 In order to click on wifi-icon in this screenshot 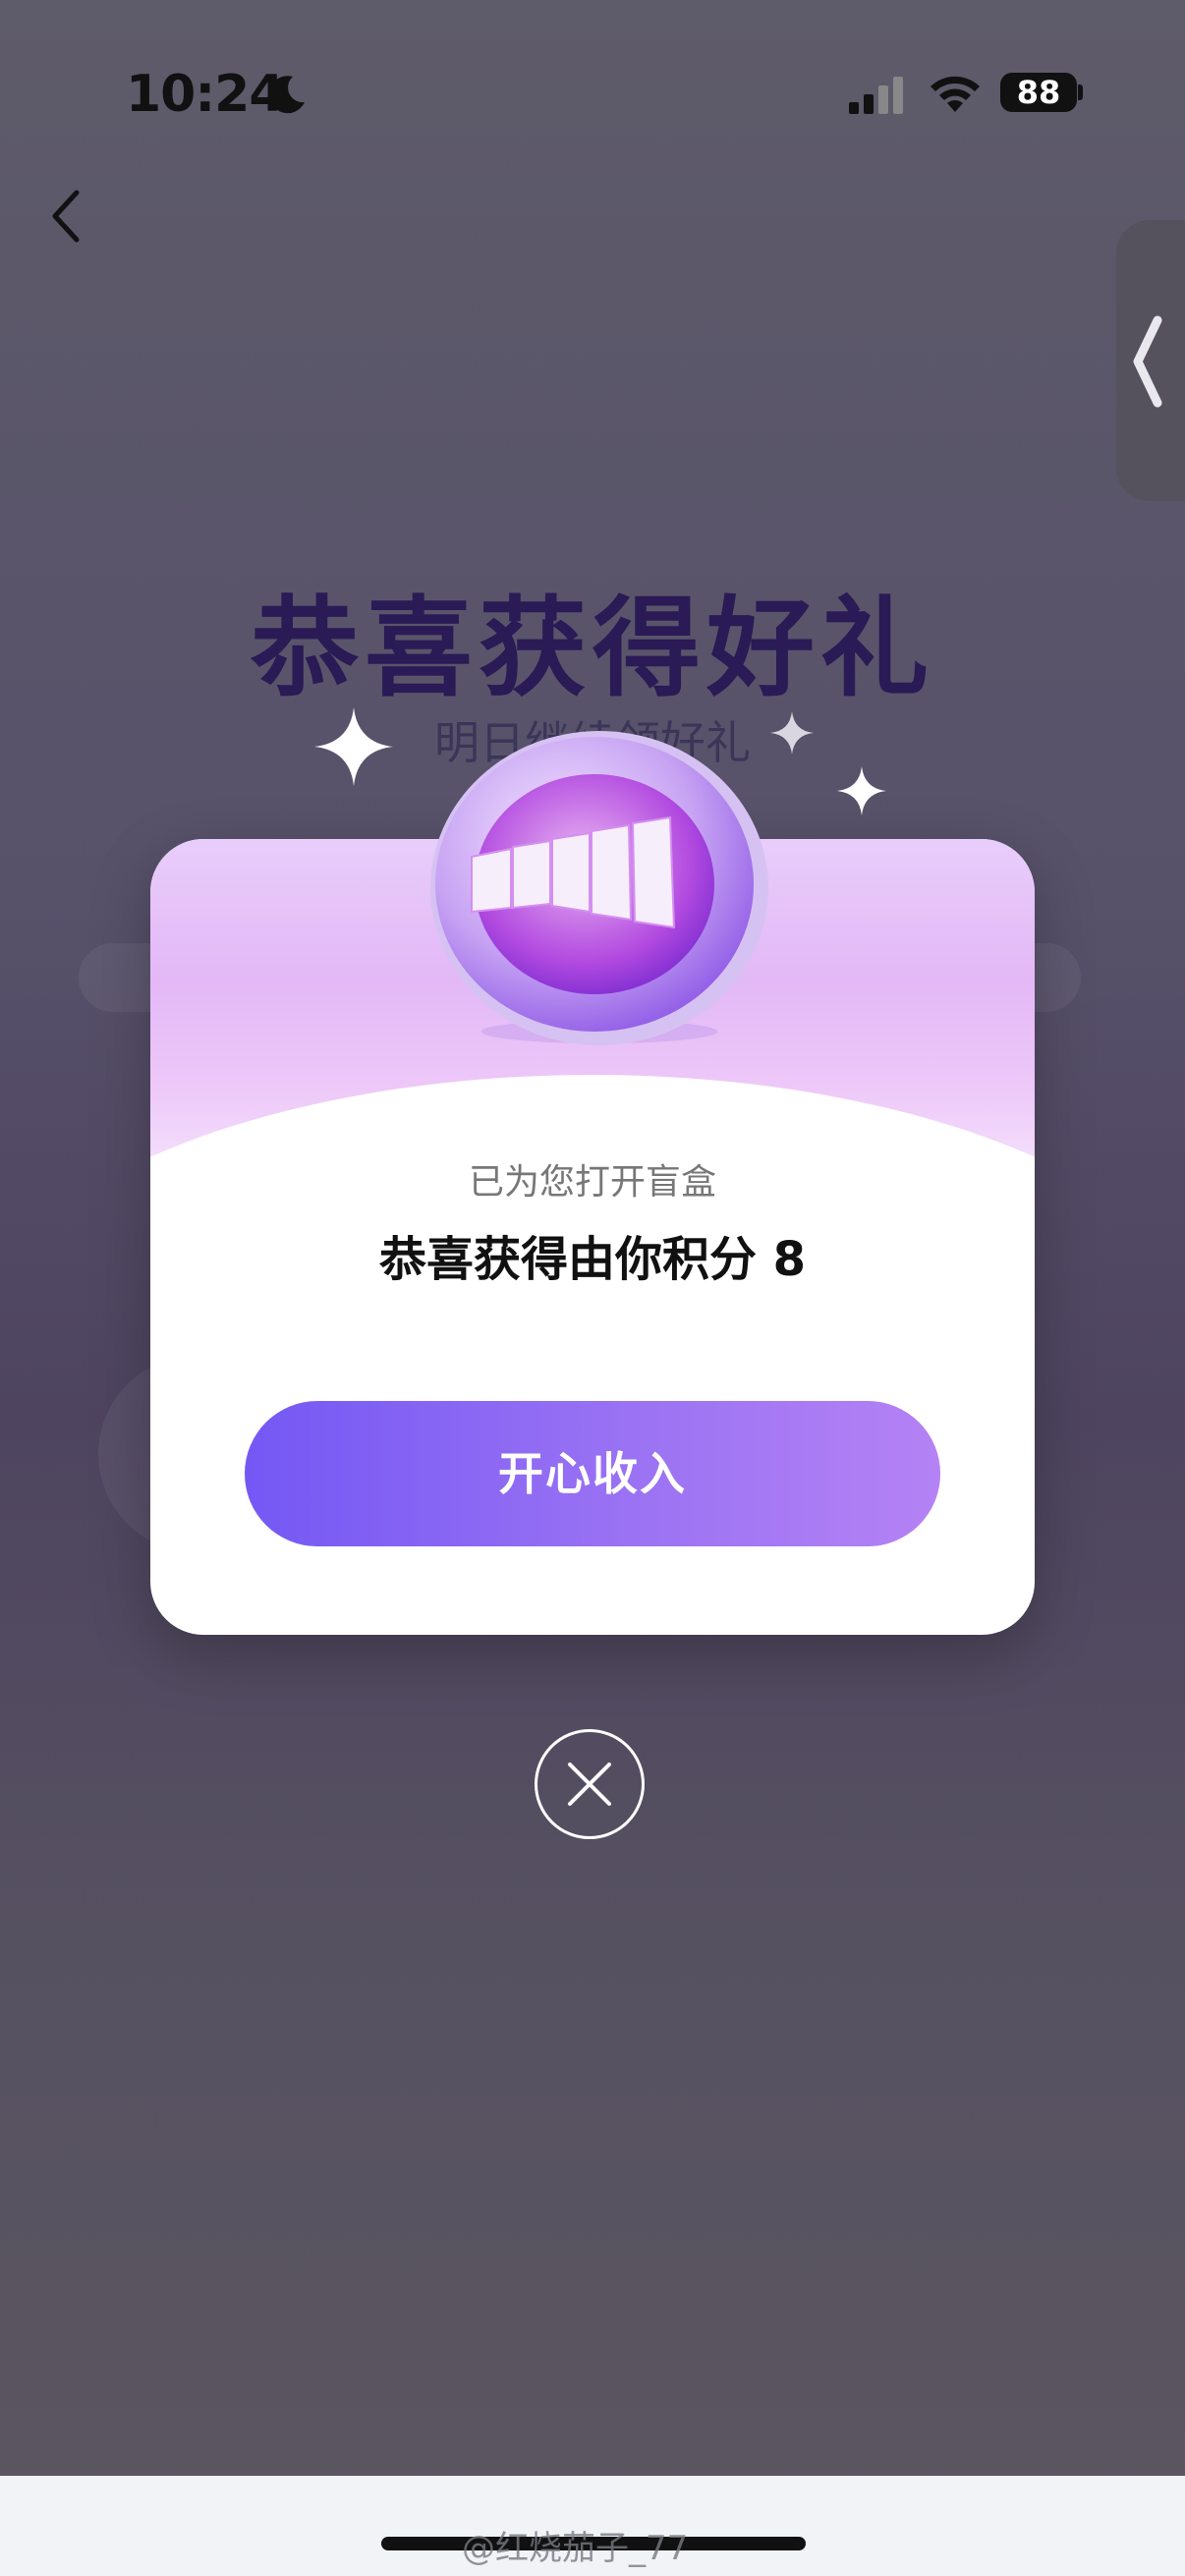, I will do `click(956, 94)`.